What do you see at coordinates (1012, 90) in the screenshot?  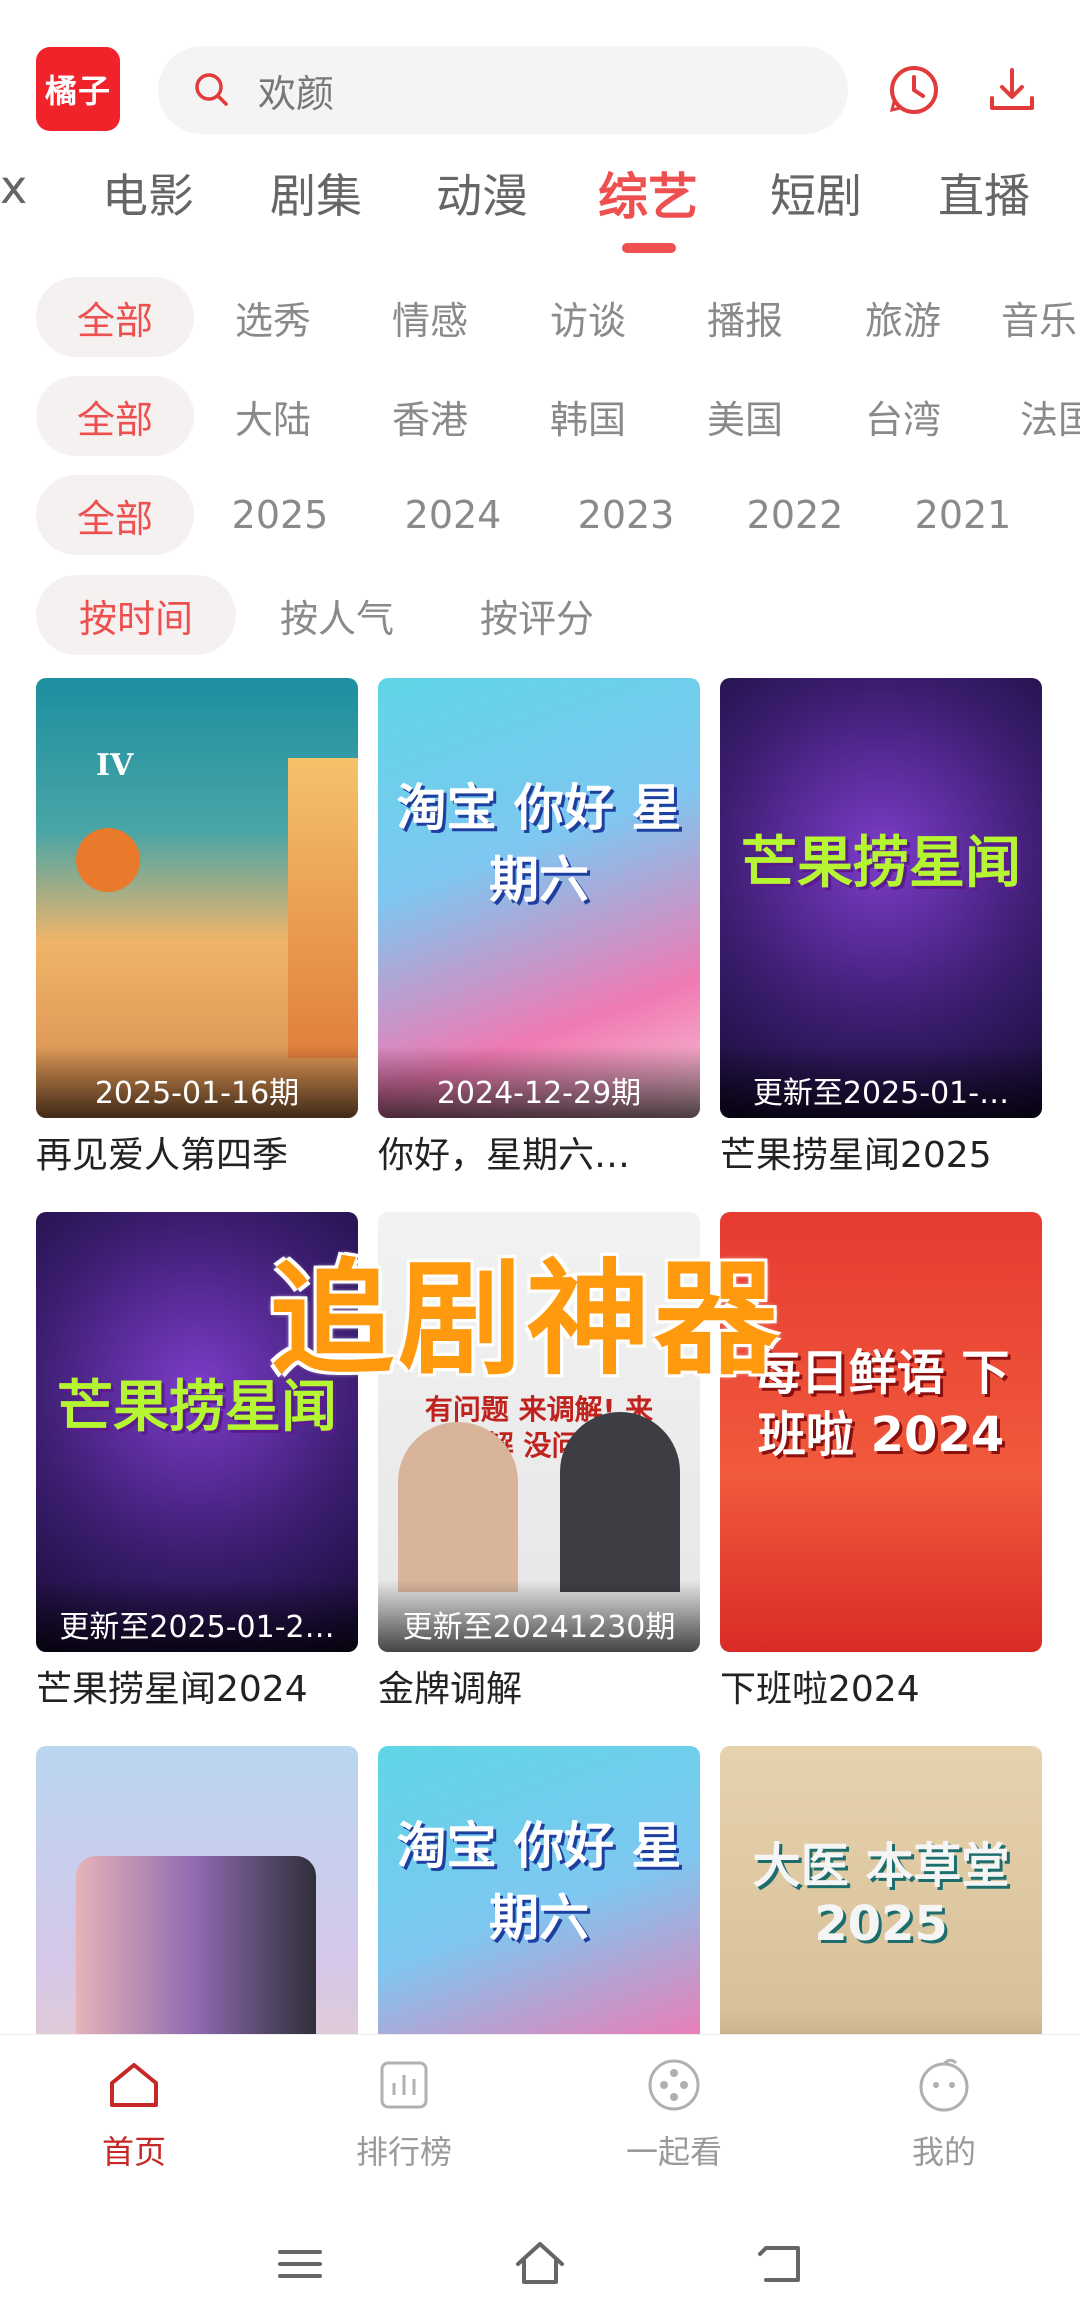 I see `download-icon` at bounding box center [1012, 90].